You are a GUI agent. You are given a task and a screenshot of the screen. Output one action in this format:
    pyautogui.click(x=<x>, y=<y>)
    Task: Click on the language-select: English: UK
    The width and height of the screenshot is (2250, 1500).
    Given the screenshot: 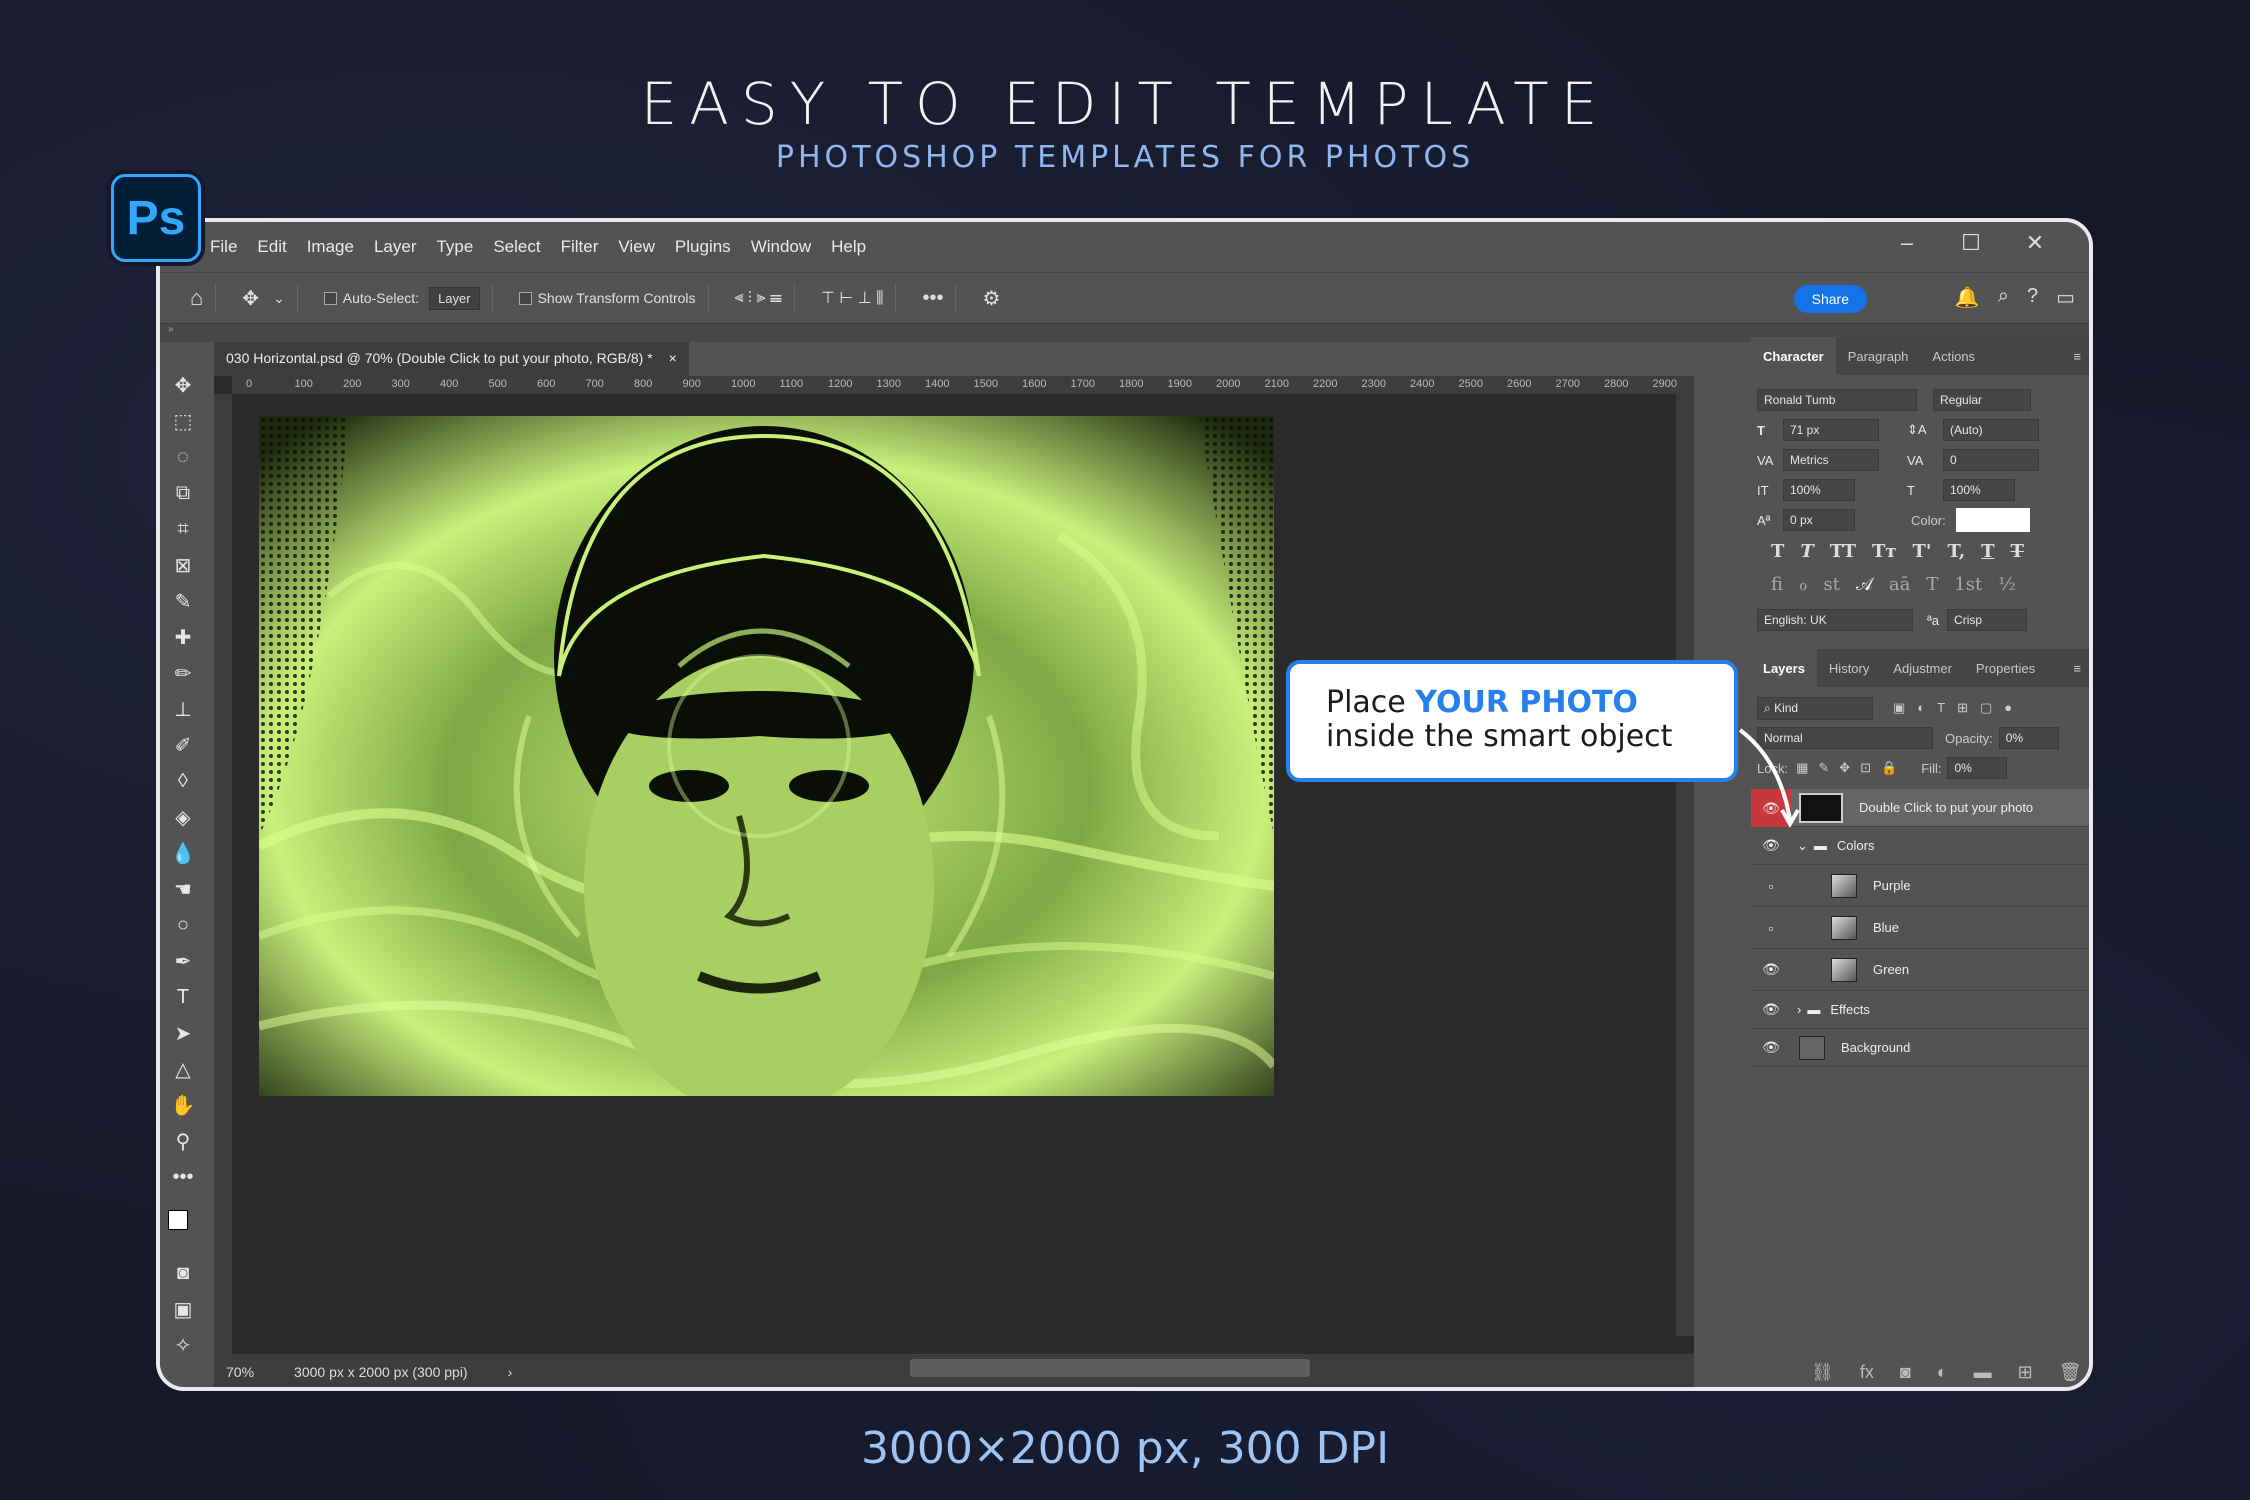 What is the action you would take?
    pyautogui.click(x=1835, y=620)
    